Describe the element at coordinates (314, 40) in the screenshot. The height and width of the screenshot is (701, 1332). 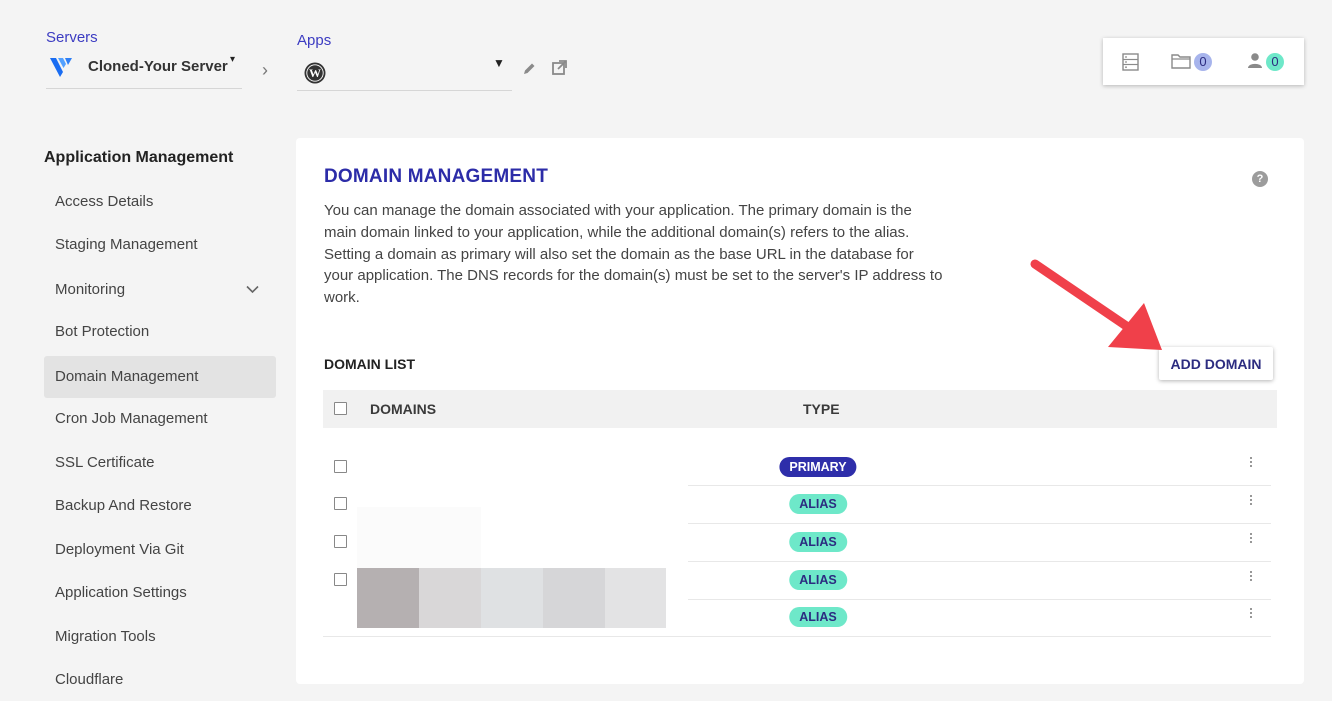
I see `apps-label: Apps` at that location.